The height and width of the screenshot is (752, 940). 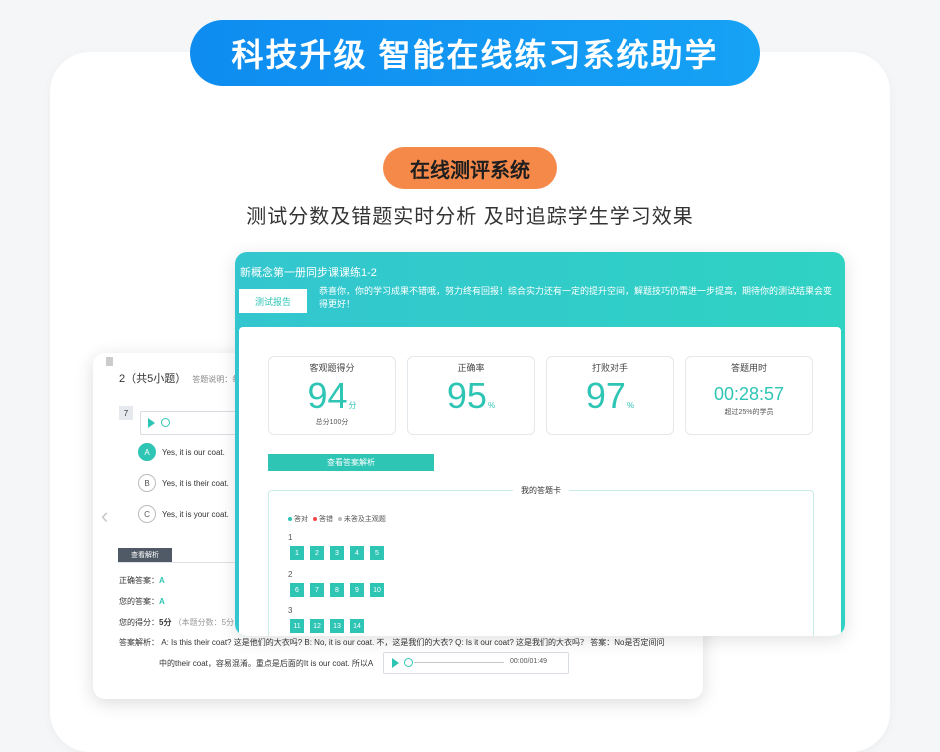 What do you see at coordinates (290, 610) in the screenshot?
I see `group-label: 3` at bounding box center [290, 610].